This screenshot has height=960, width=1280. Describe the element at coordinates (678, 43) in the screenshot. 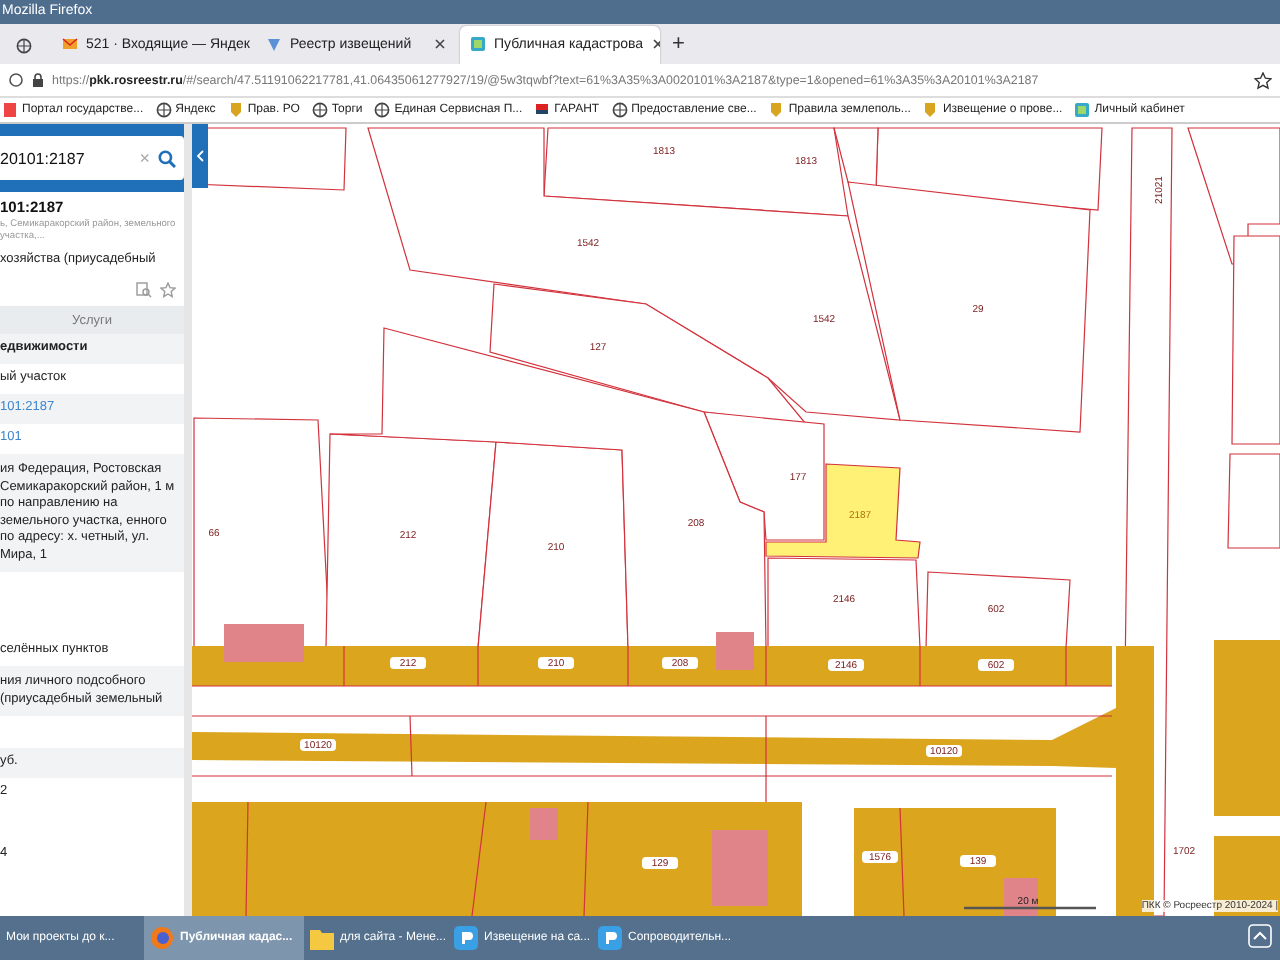

I see `new-tab-button: +` at that location.